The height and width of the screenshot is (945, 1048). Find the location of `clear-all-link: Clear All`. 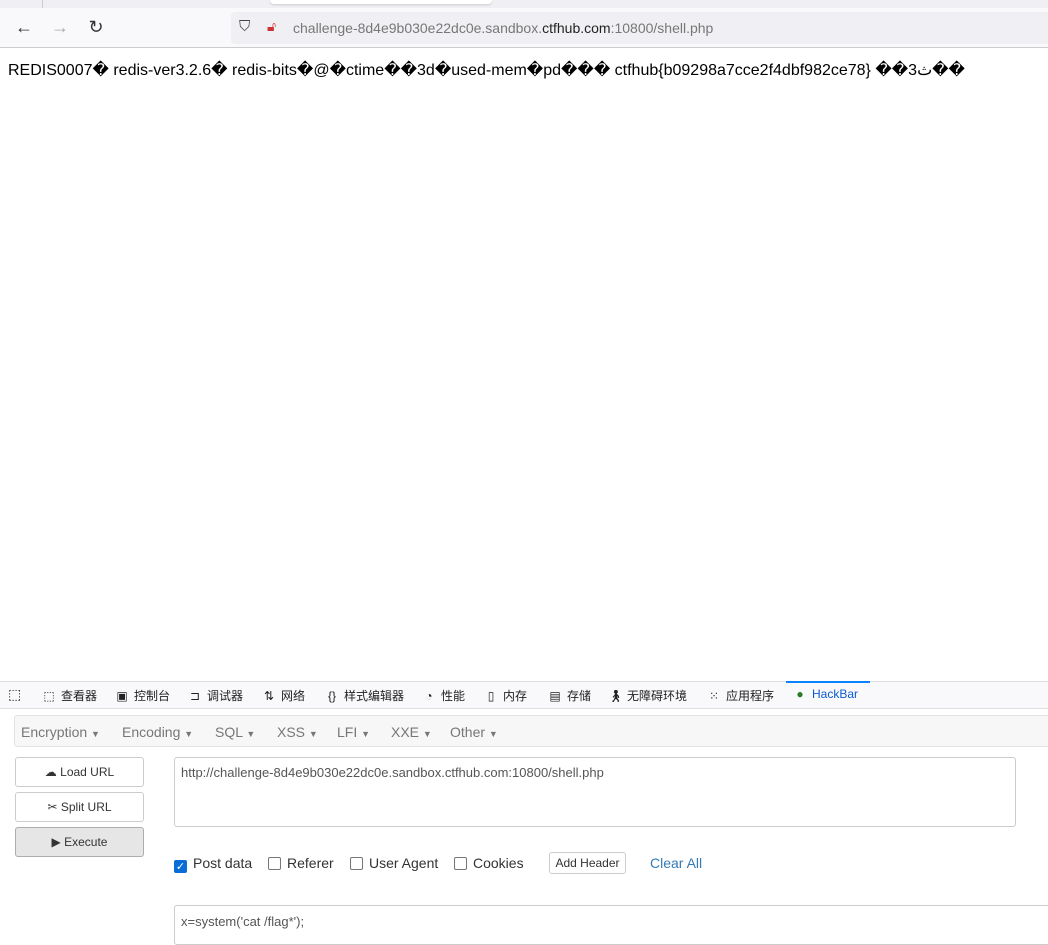

clear-all-link: Clear All is located at coordinates (676, 863).